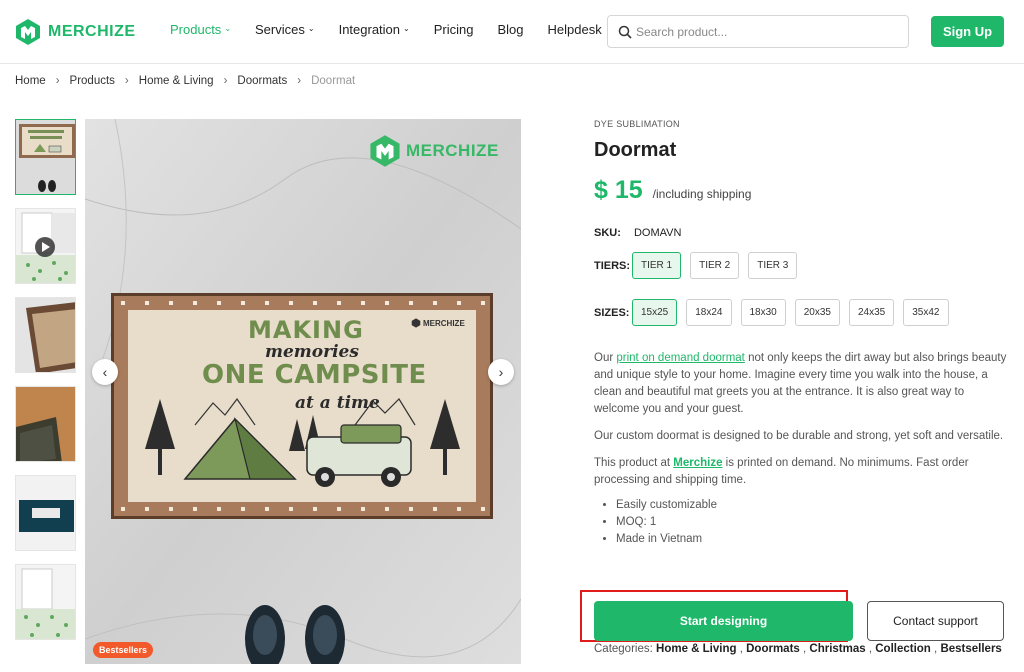 The image size is (1024, 672). What do you see at coordinates (766, 31) in the screenshot?
I see `search-input` at bounding box center [766, 31].